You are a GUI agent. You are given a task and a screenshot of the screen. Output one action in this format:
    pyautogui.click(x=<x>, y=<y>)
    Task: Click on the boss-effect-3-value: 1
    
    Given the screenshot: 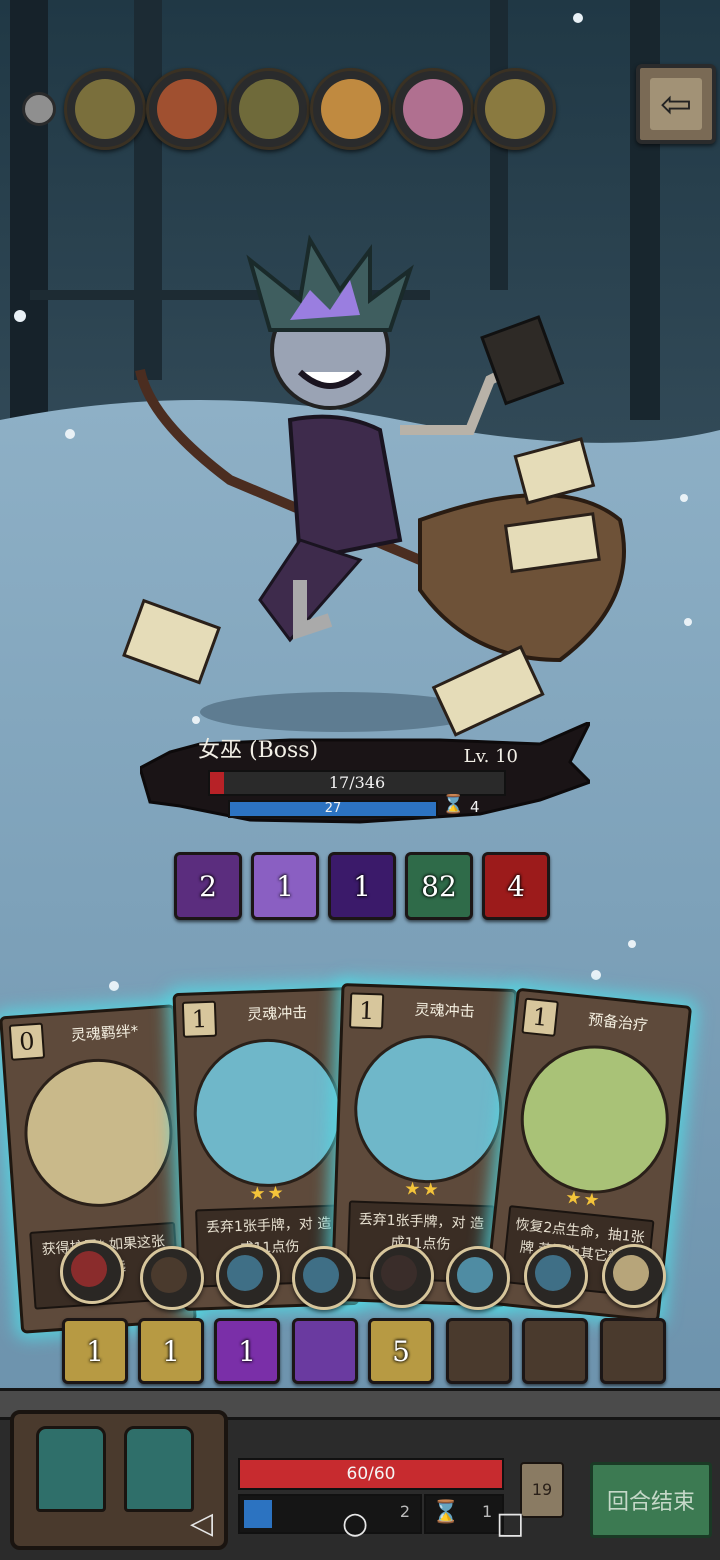 What is the action you would take?
    pyautogui.click(x=362, y=886)
    